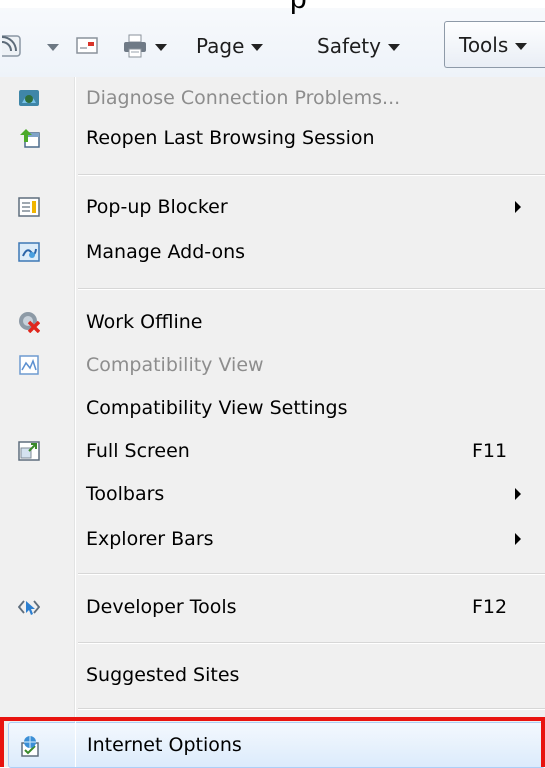 Image resolution: width=545 pixels, height=768 pixels. I want to click on safety-menu-button: Safety, so click(358, 46).